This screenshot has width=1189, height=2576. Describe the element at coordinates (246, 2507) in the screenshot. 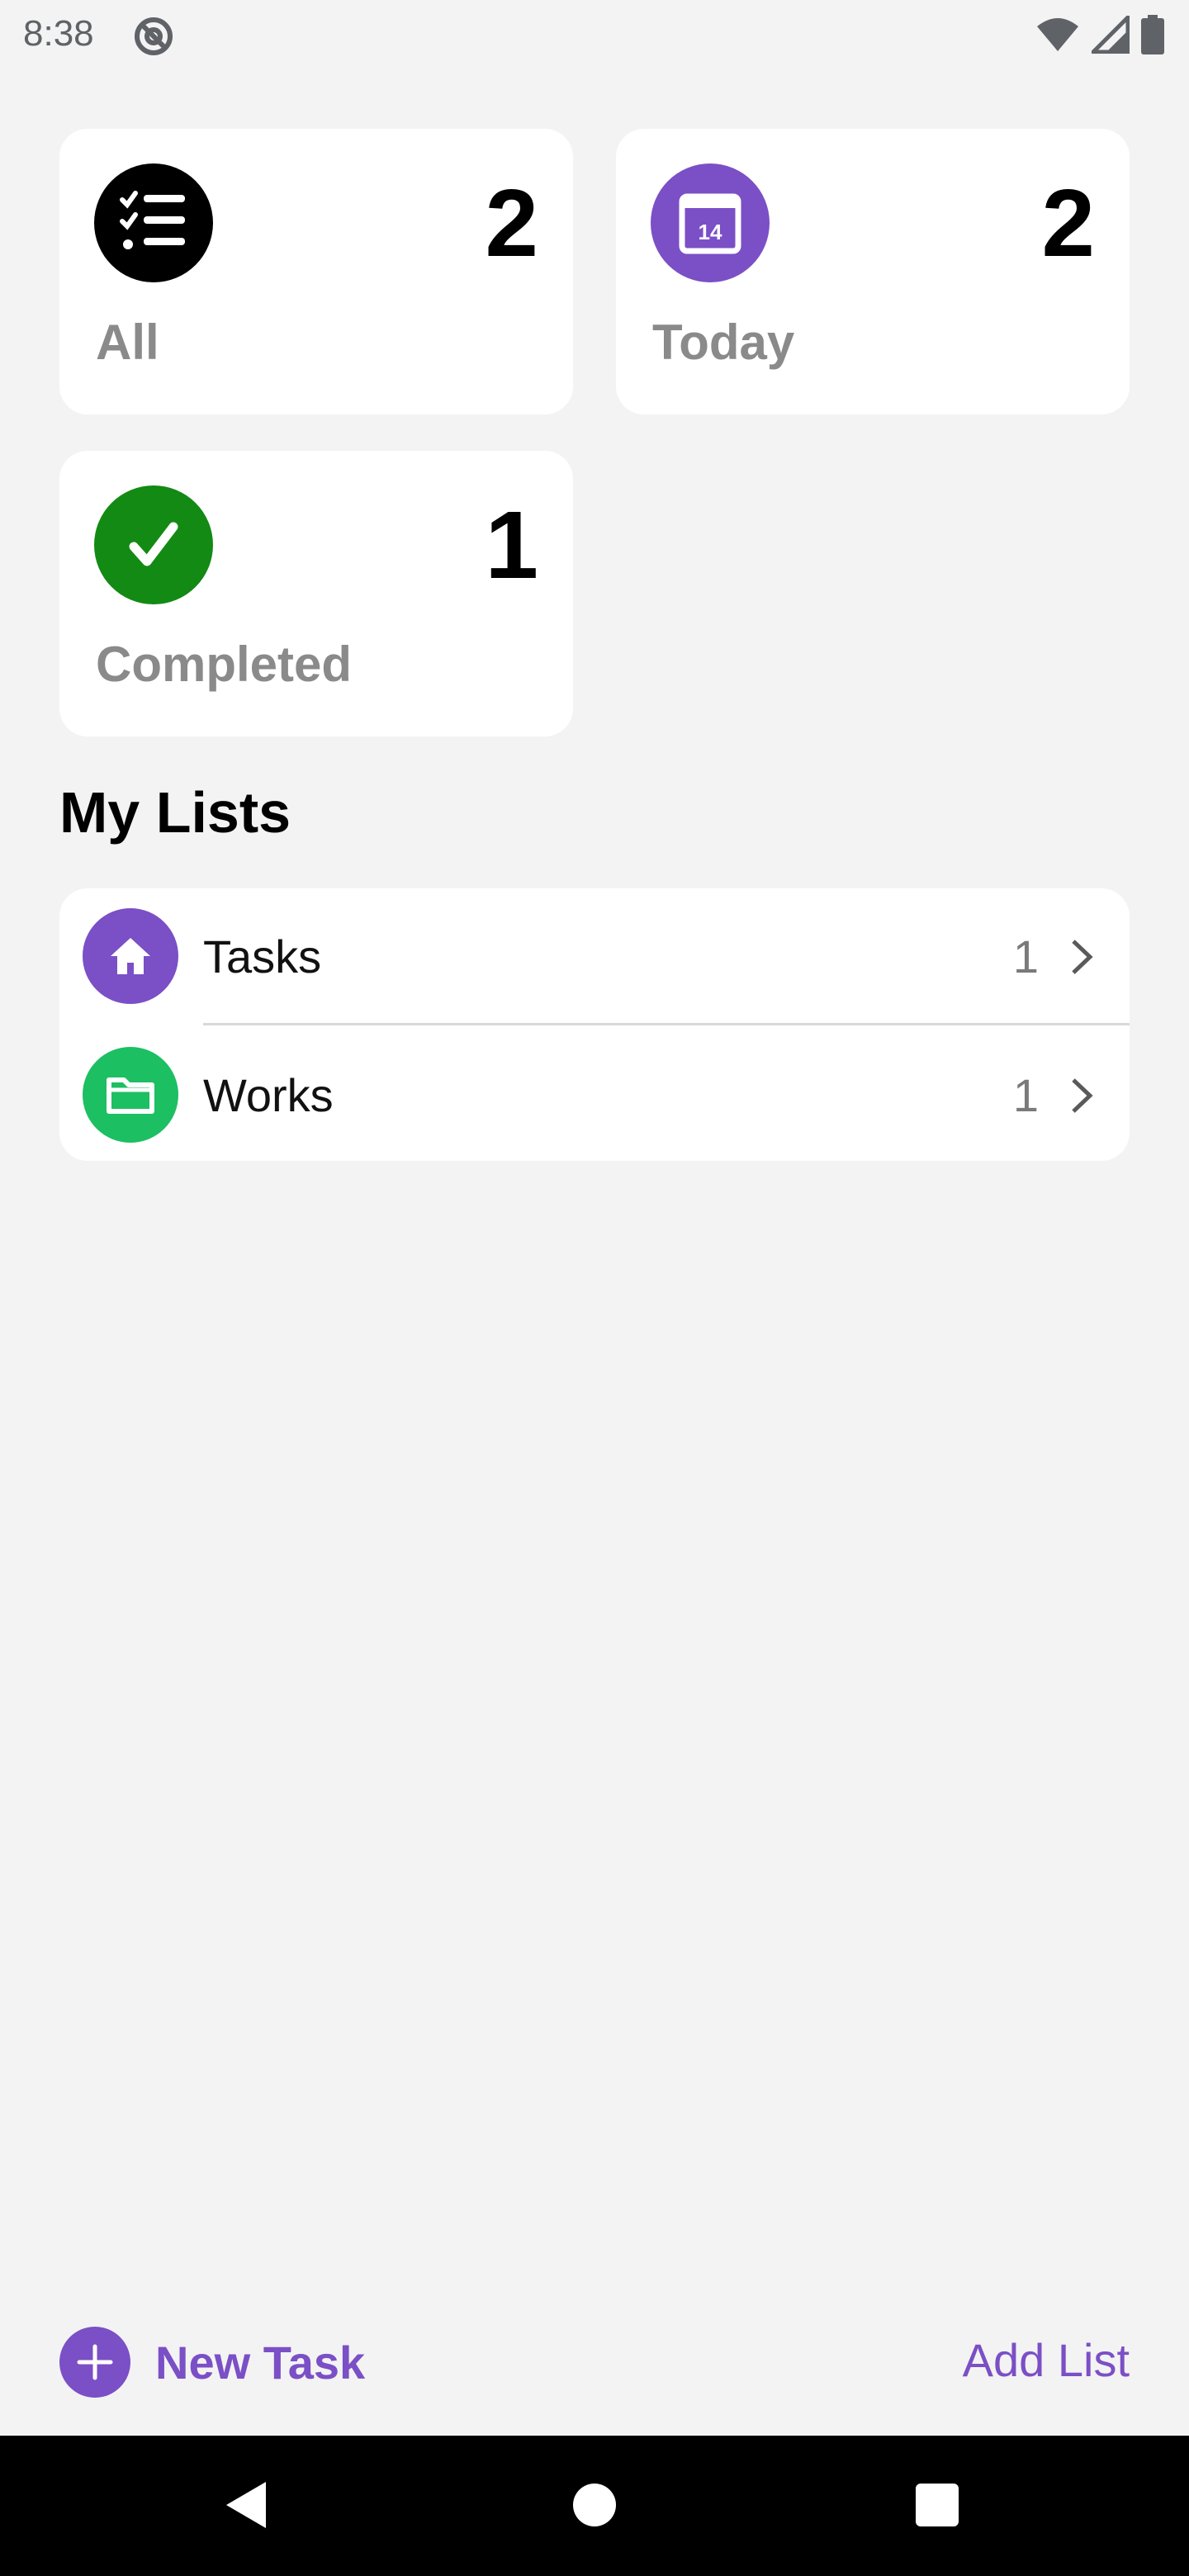

I see `back-icon` at that location.